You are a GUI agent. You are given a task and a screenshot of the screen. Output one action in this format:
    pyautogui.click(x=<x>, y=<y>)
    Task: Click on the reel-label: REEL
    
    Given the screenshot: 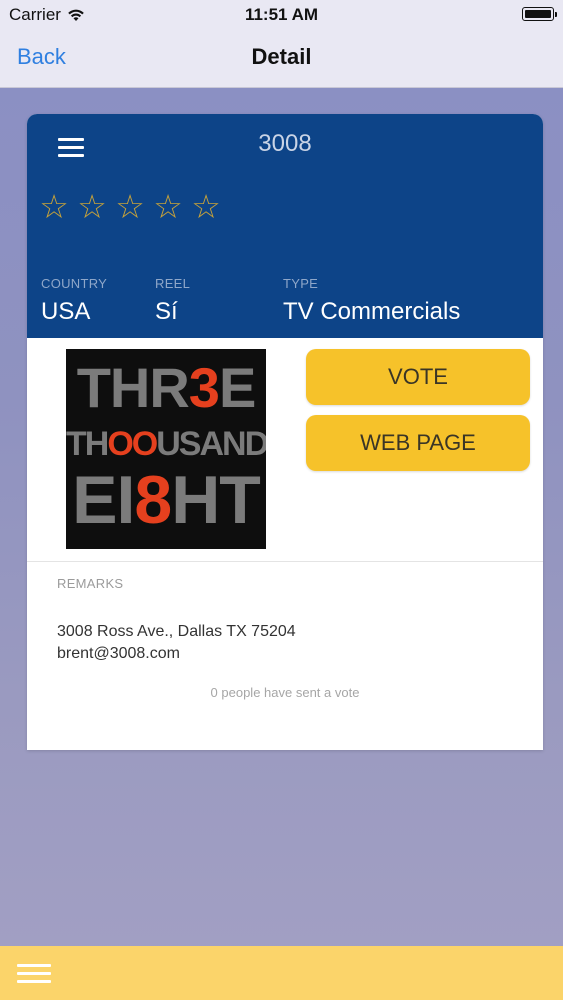 What is the action you would take?
    pyautogui.click(x=173, y=283)
    